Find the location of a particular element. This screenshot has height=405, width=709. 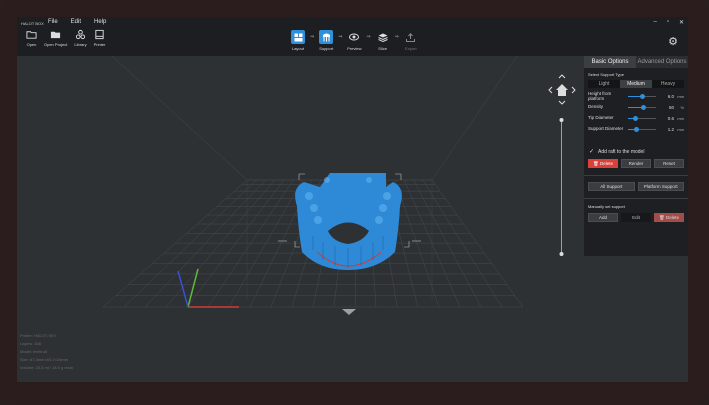

step-export-label: Export is located at coordinates (411, 48).